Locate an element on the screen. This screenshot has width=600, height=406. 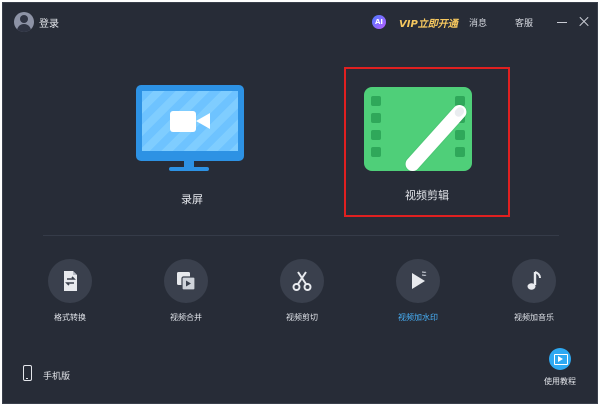
ai-icon: AI is located at coordinates (379, 22).